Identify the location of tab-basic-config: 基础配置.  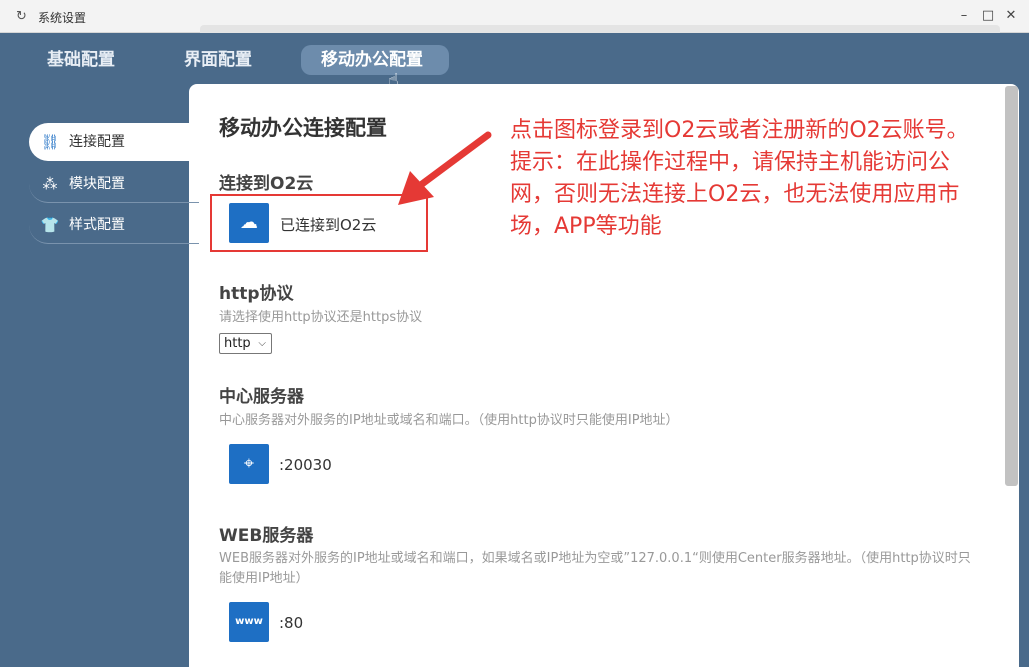
(81, 60).